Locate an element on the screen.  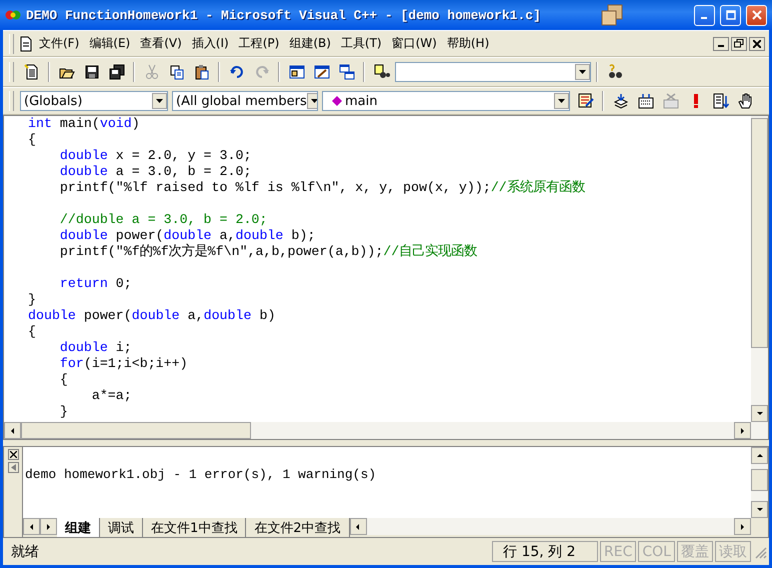
app-icon is located at coordinates (13, 15).